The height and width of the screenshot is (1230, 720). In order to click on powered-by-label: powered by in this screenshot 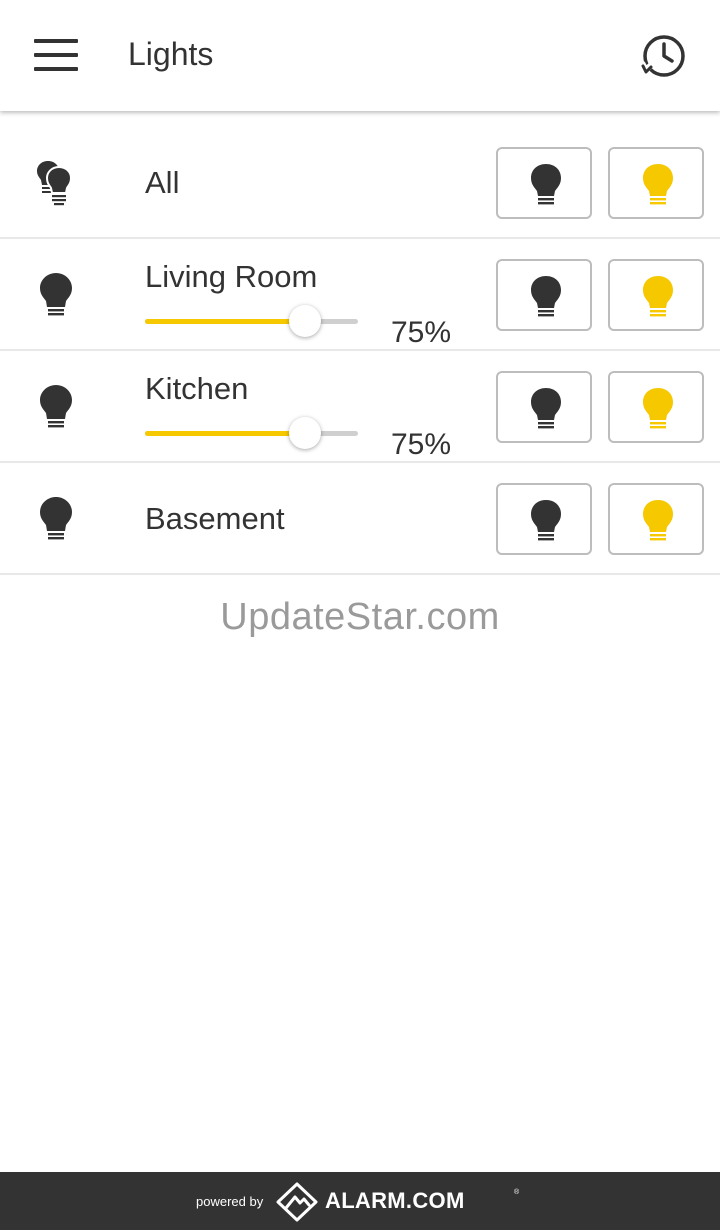, I will do `click(230, 1201)`.